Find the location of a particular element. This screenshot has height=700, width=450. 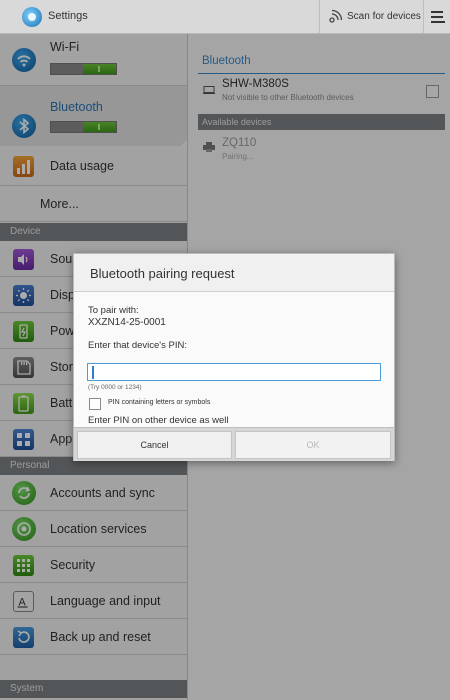

scan-for-devices-button: Scan for devices is located at coordinates (371, 17).